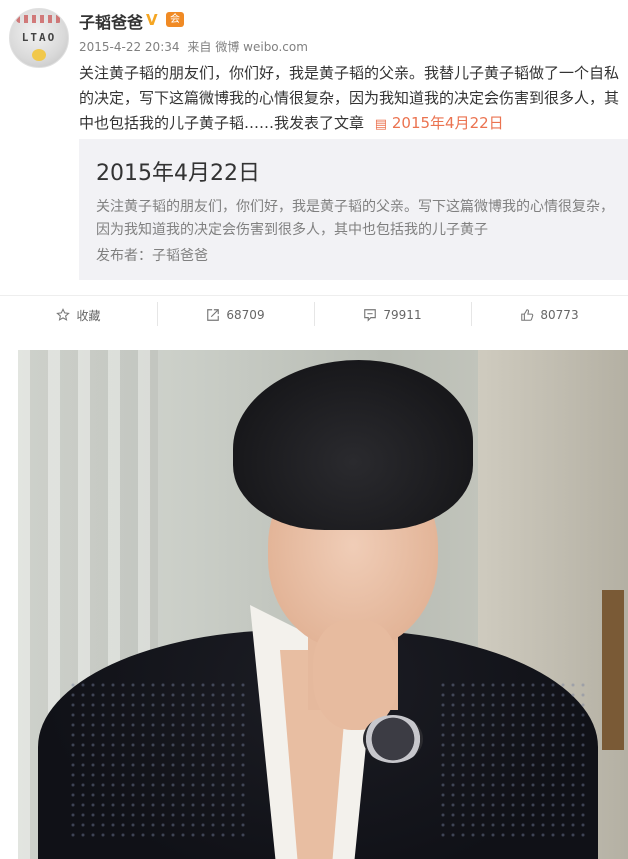 This screenshot has height=859, width=628. I want to click on star-icon, so click(63, 314).